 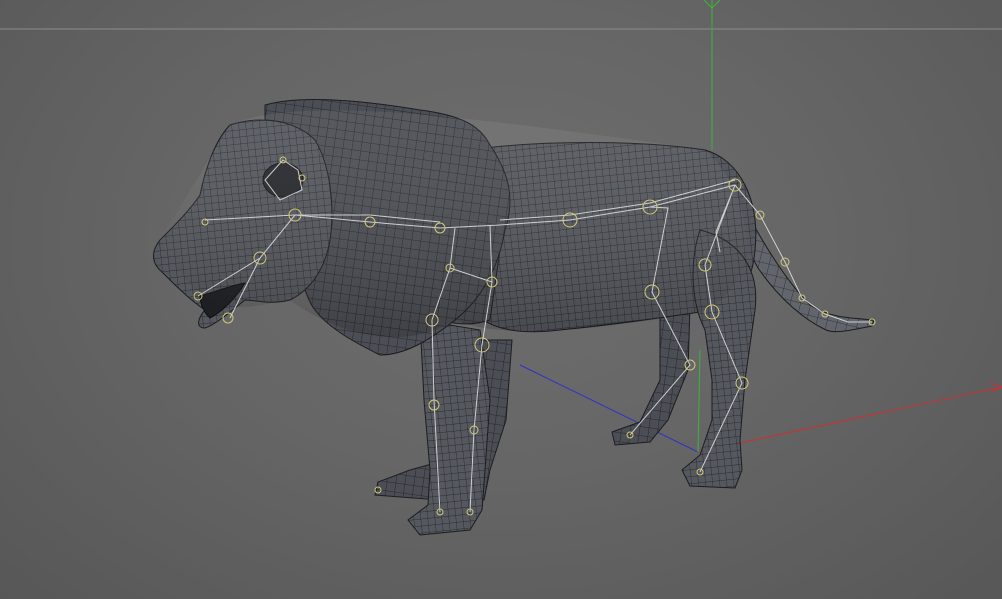 I want to click on lion-tail, so click(x=807, y=273).